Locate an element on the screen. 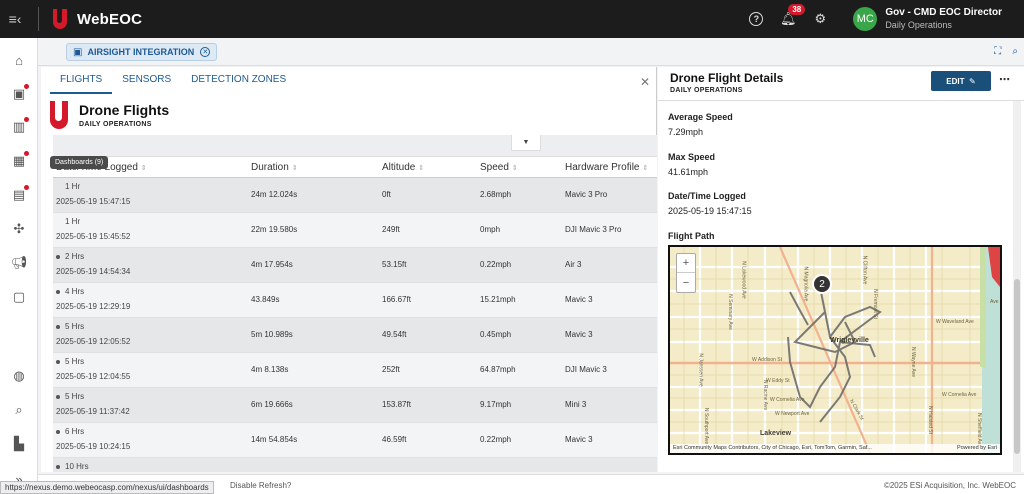 The image size is (1024, 494). close-tab-icon: ✕ is located at coordinates (205, 52).